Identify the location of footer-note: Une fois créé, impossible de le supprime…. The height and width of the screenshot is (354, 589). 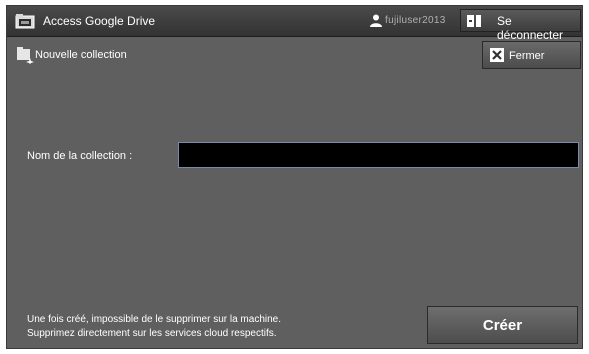
(154, 327).